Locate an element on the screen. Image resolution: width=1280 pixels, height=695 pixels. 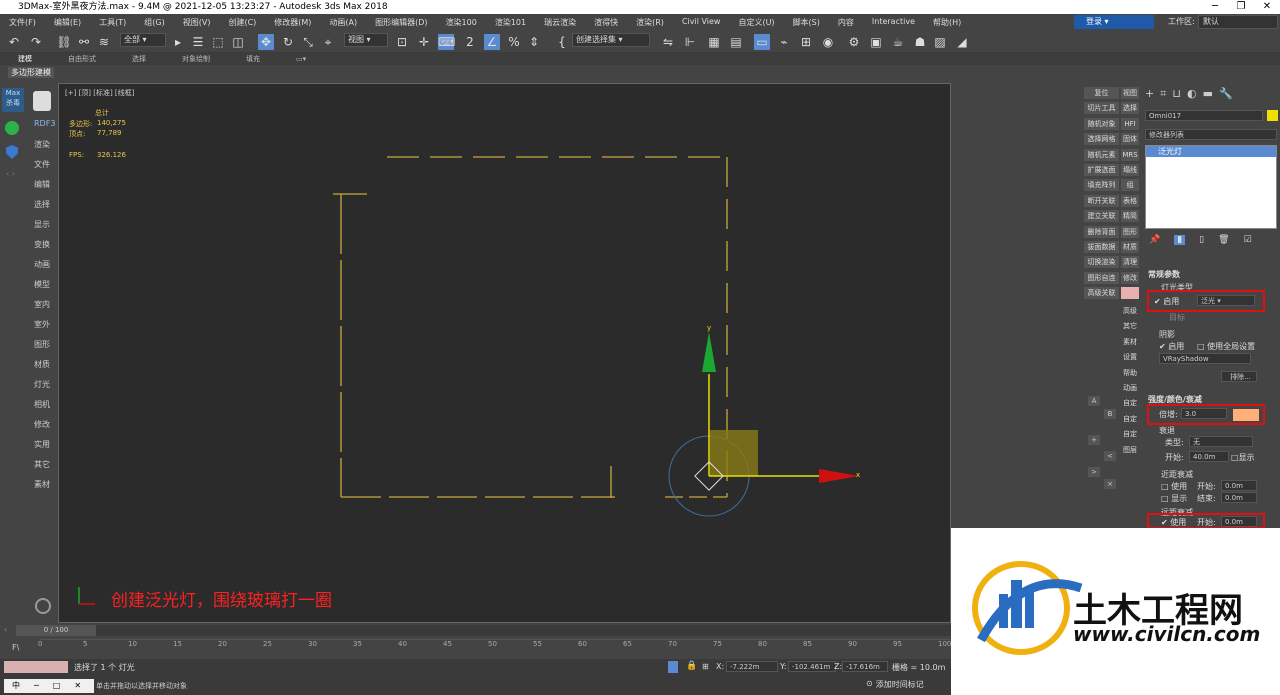
left-tool-4: 显示 is located at coordinates (44, 224).